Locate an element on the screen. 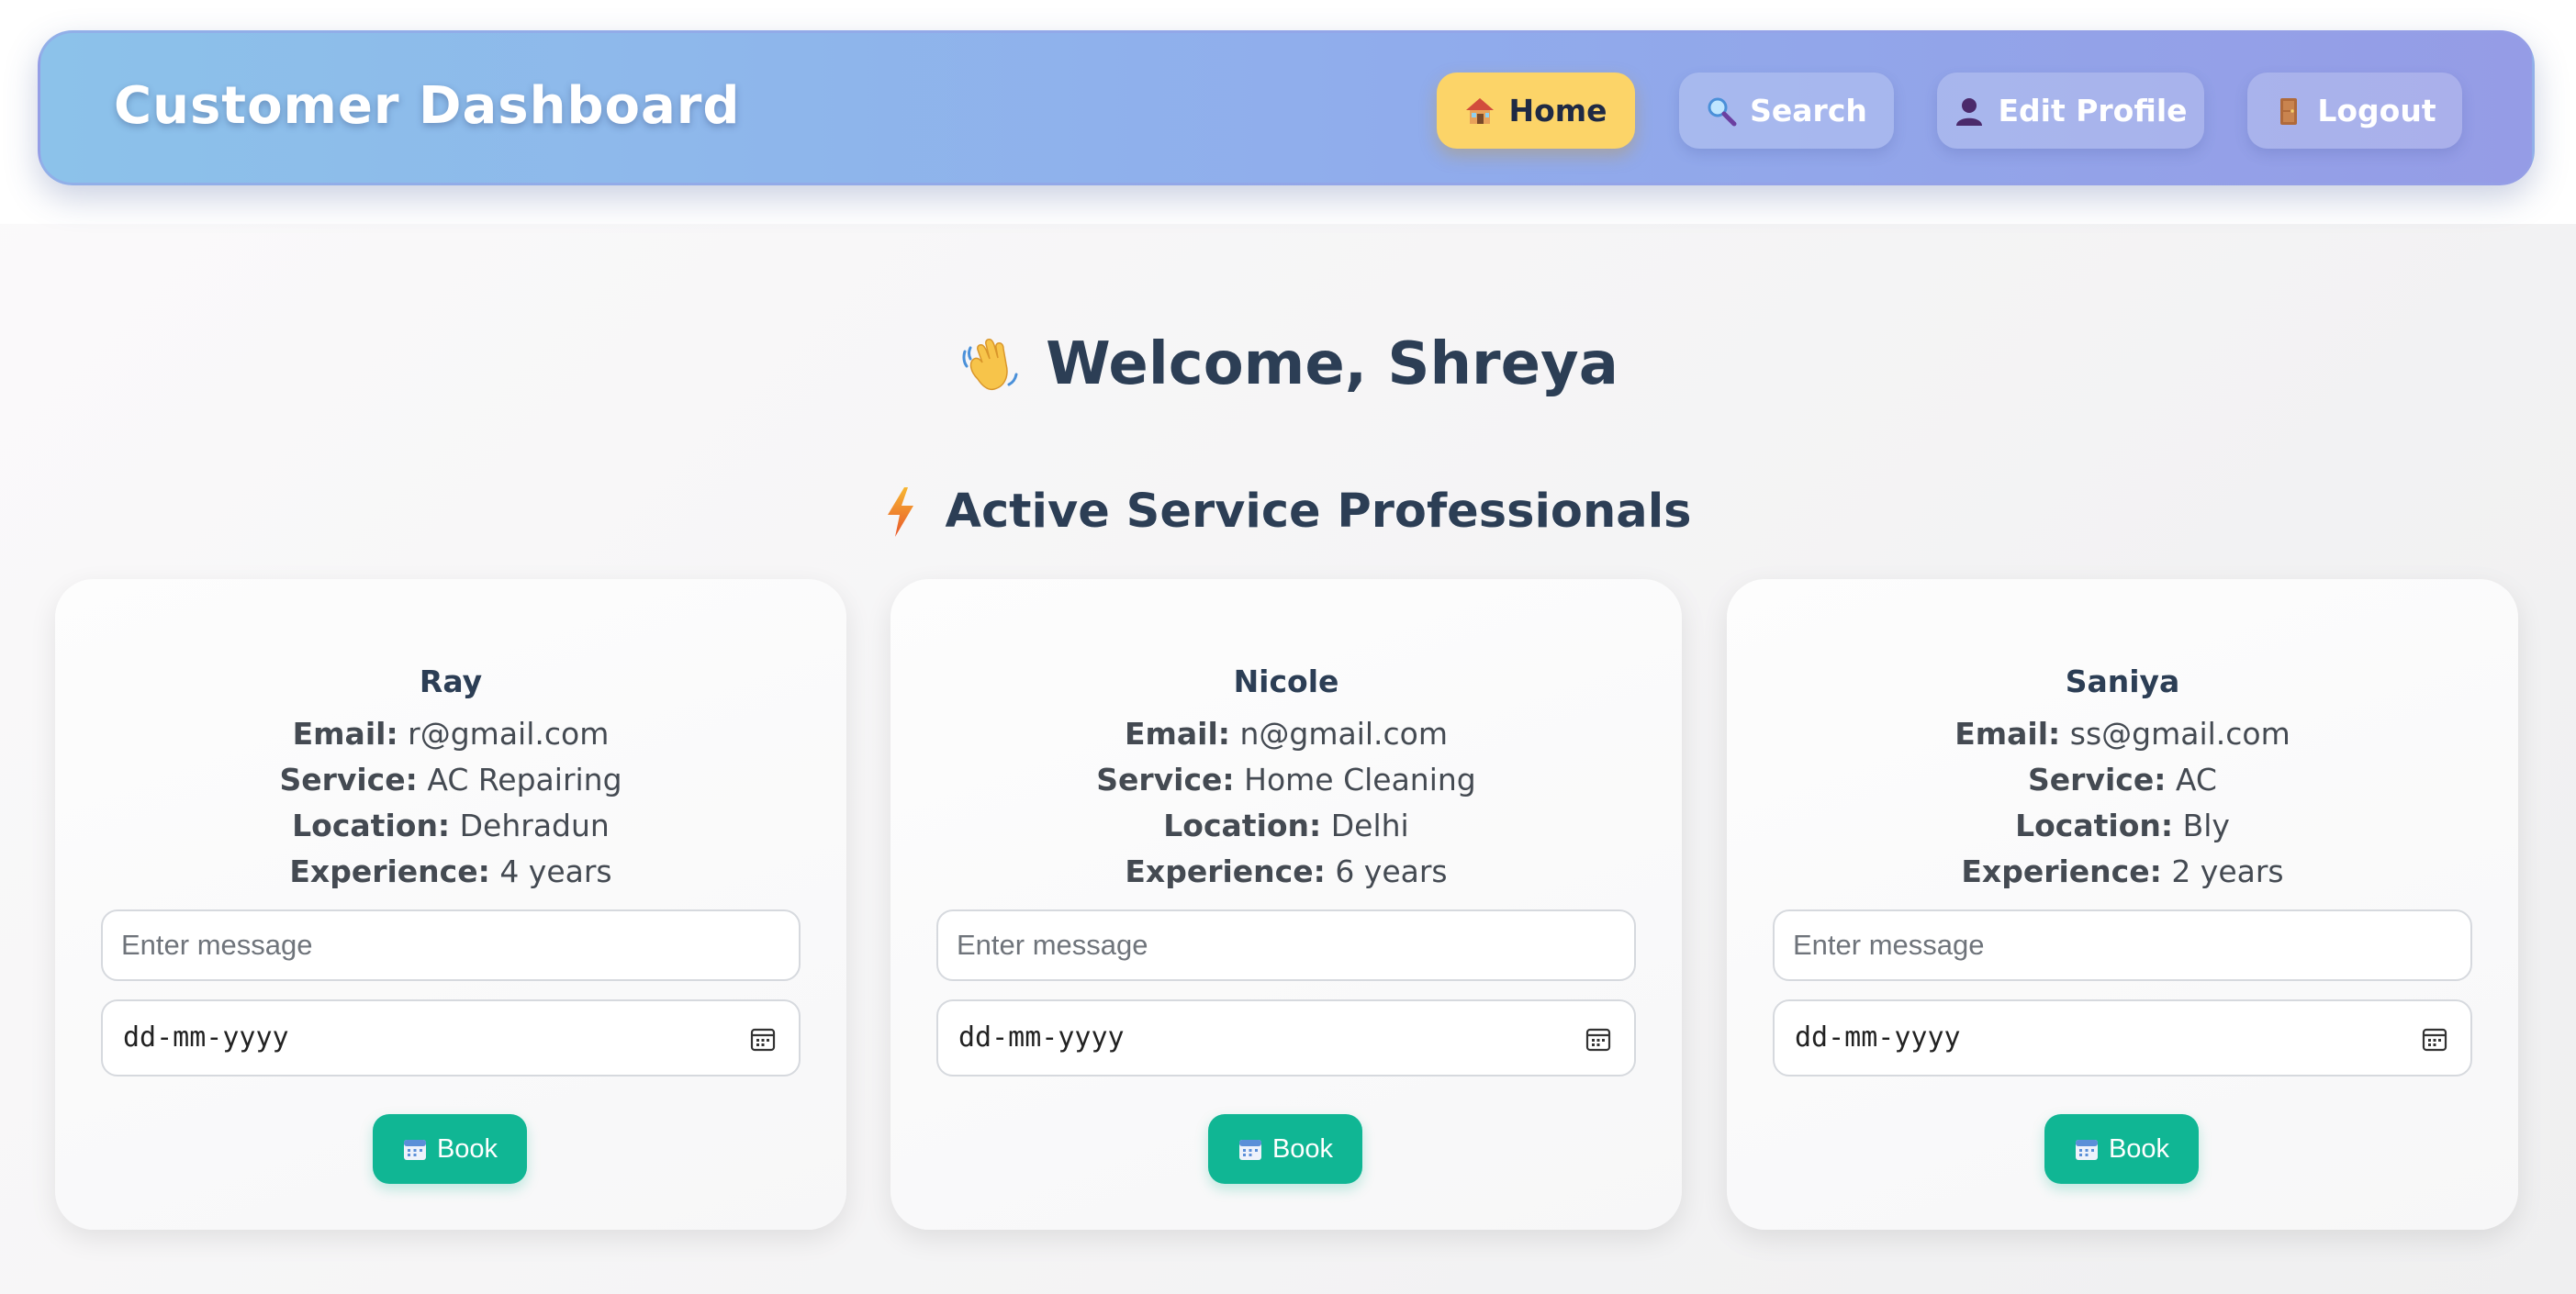 Image resolution: width=2576 pixels, height=1294 pixels. brand-title: Customer Dashboard is located at coordinates (427, 106).